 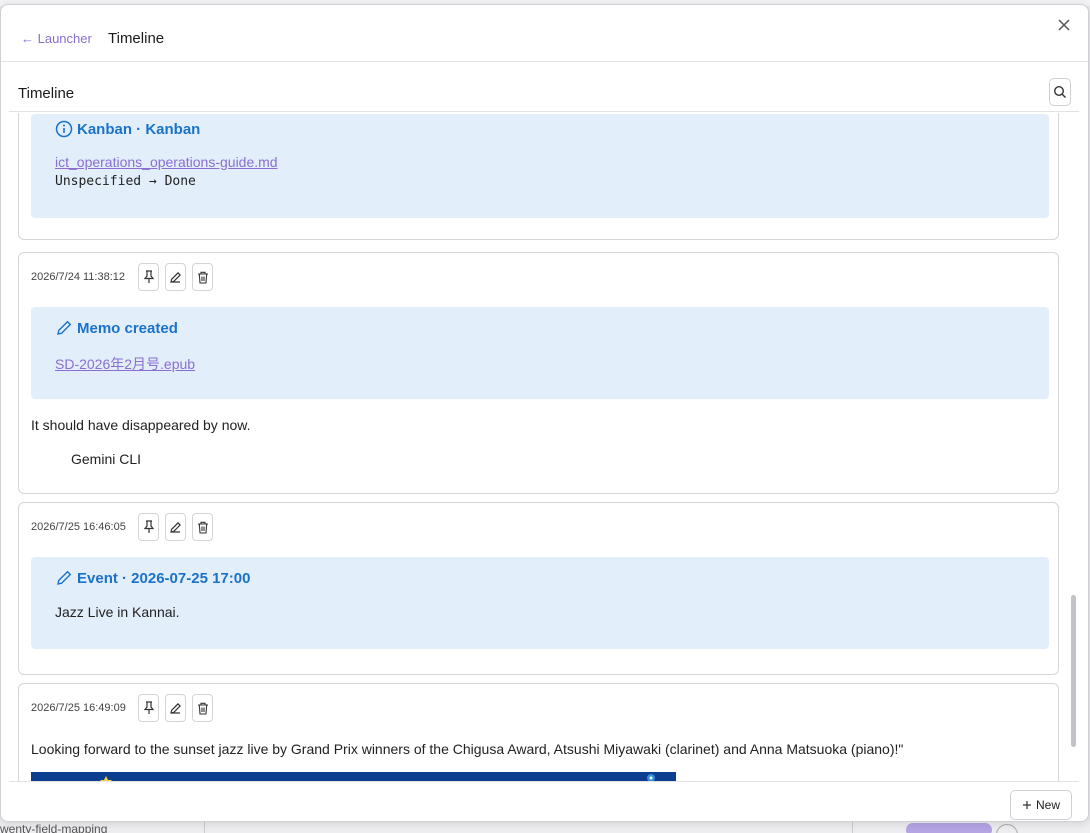 What do you see at coordinates (1064, 25) in the screenshot?
I see `close-icon` at bounding box center [1064, 25].